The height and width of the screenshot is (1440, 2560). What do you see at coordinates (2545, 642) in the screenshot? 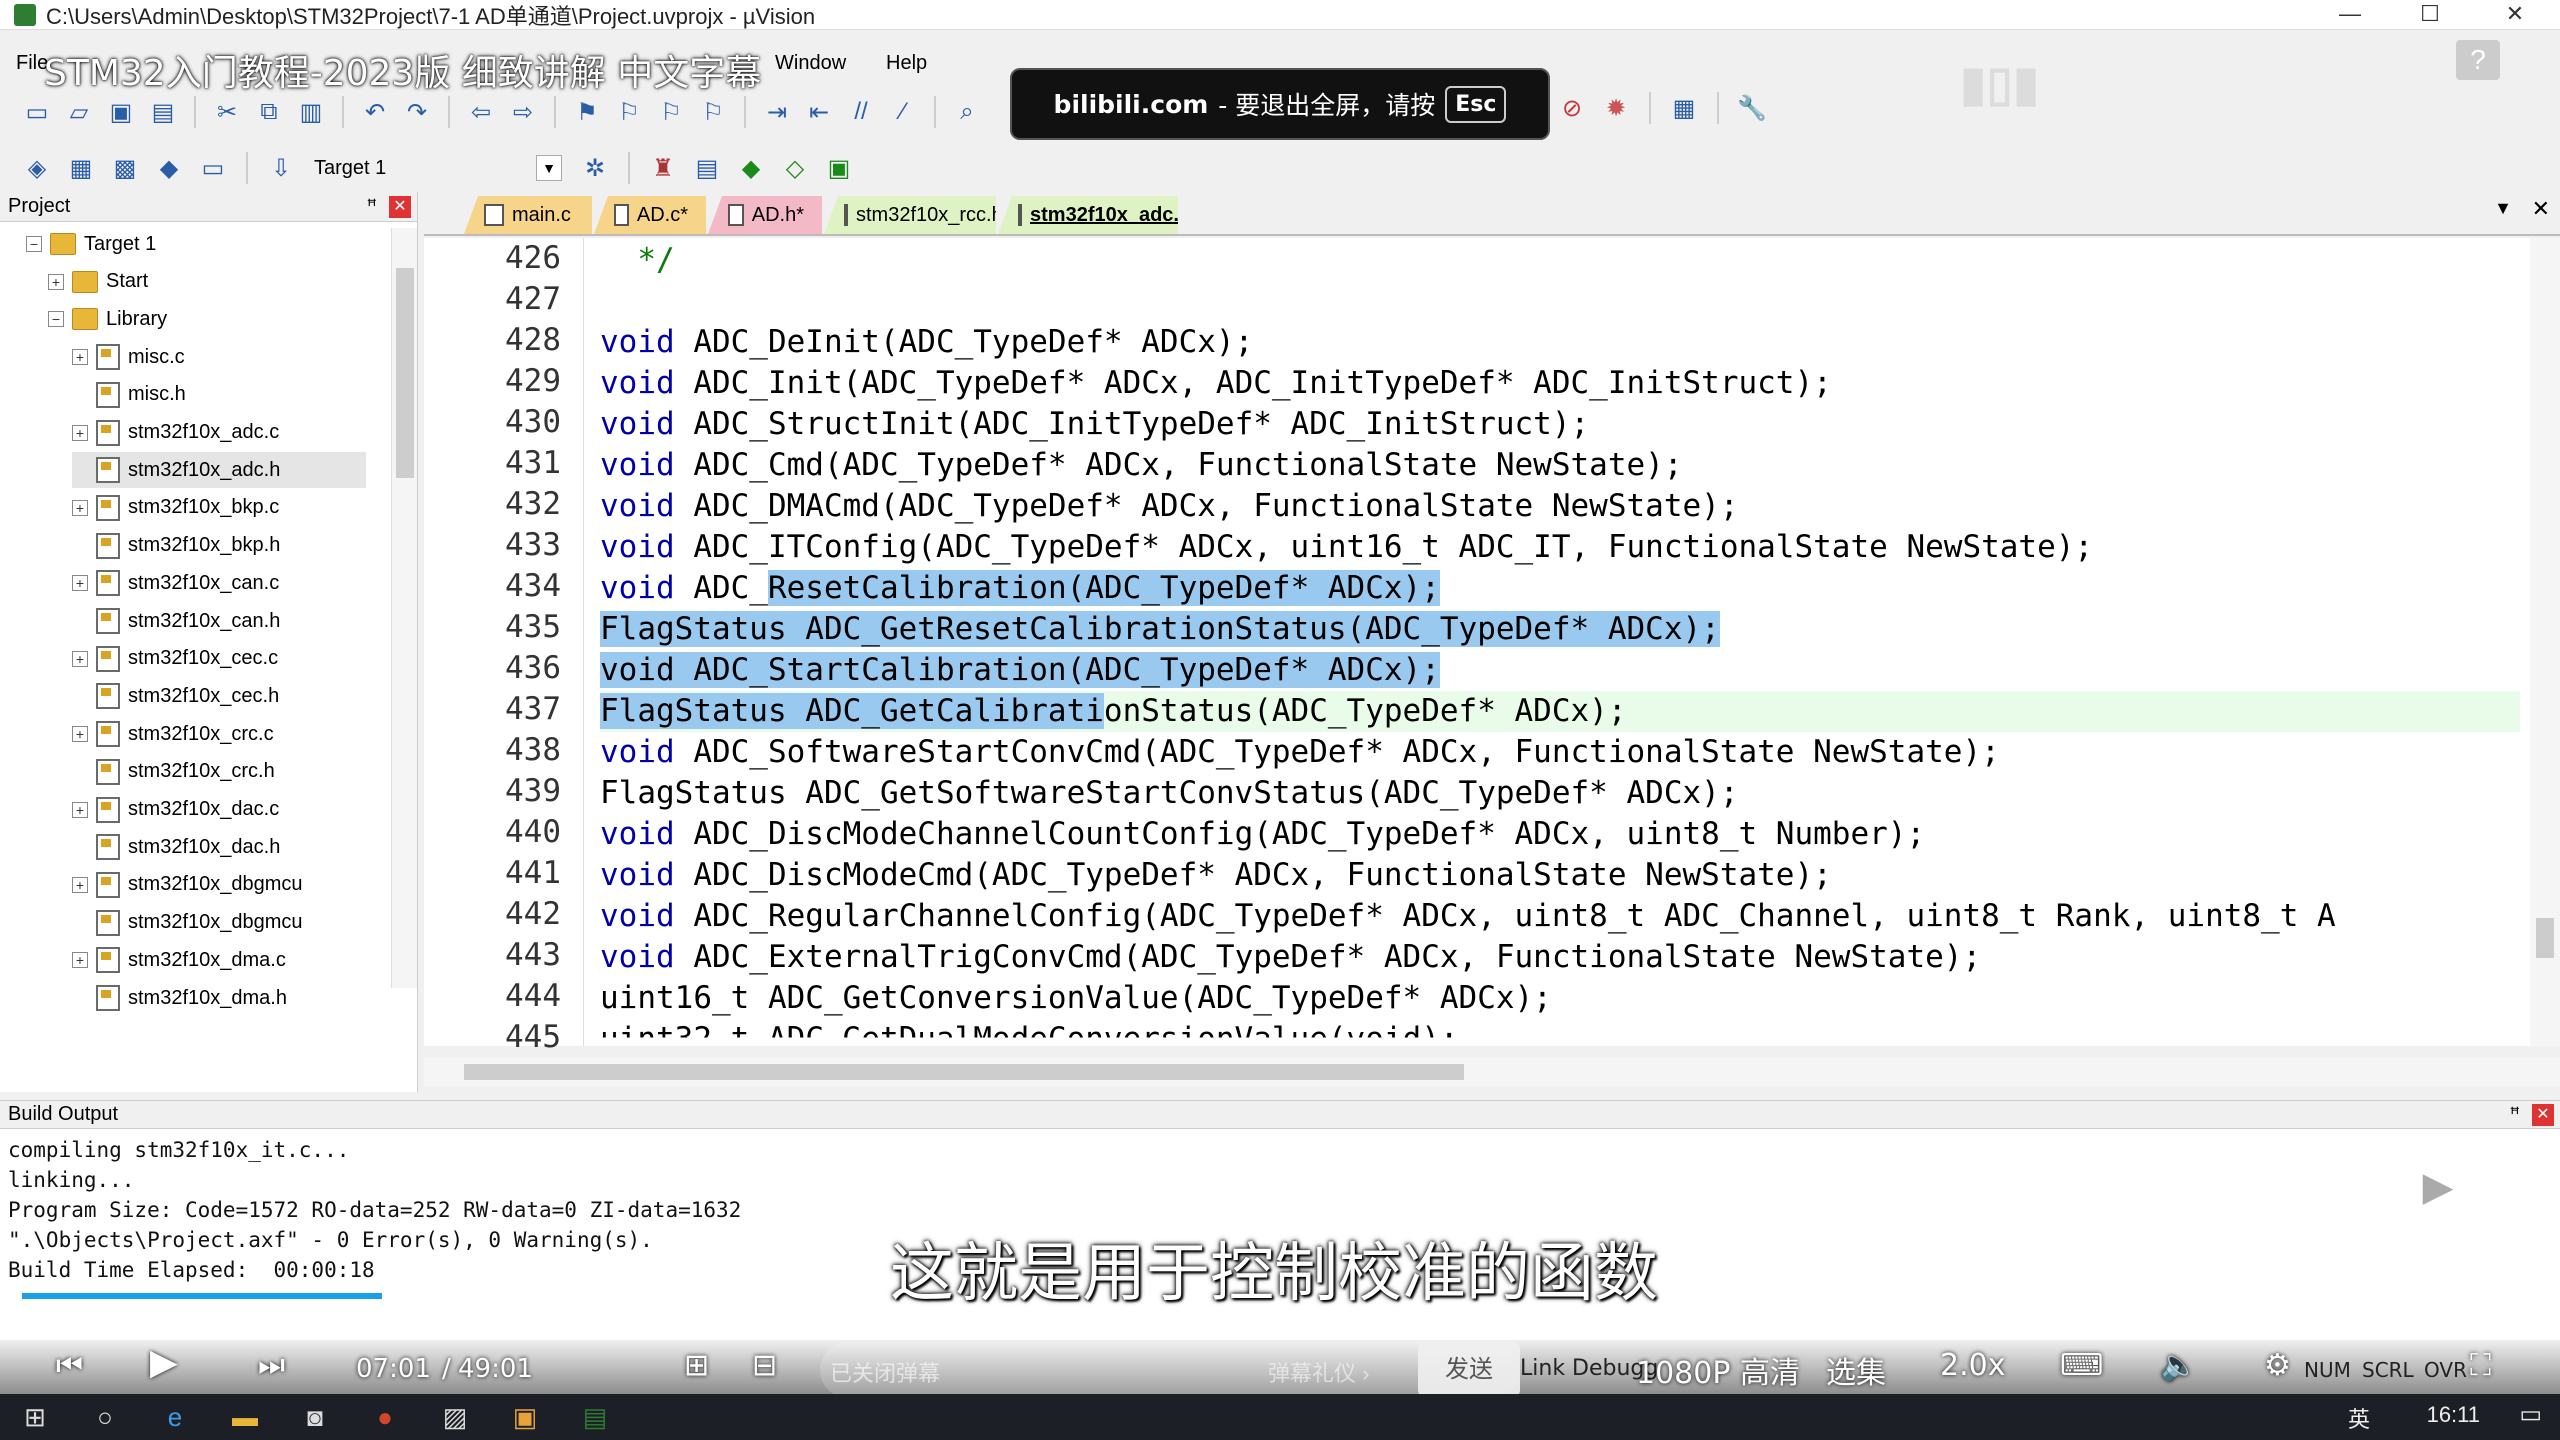
I see `editor-vertical-scrollbar` at bounding box center [2545, 642].